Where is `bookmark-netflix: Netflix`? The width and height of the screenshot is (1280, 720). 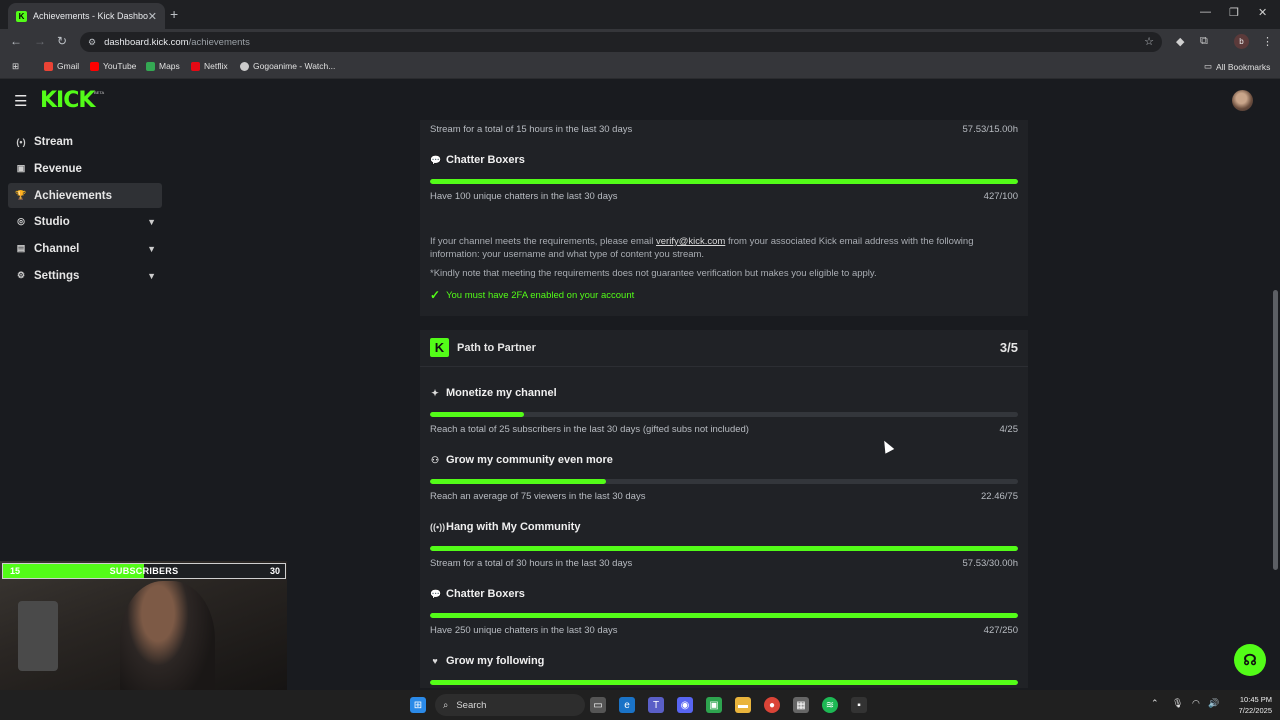 bookmark-netflix: Netflix is located at coordinates (209, 66).